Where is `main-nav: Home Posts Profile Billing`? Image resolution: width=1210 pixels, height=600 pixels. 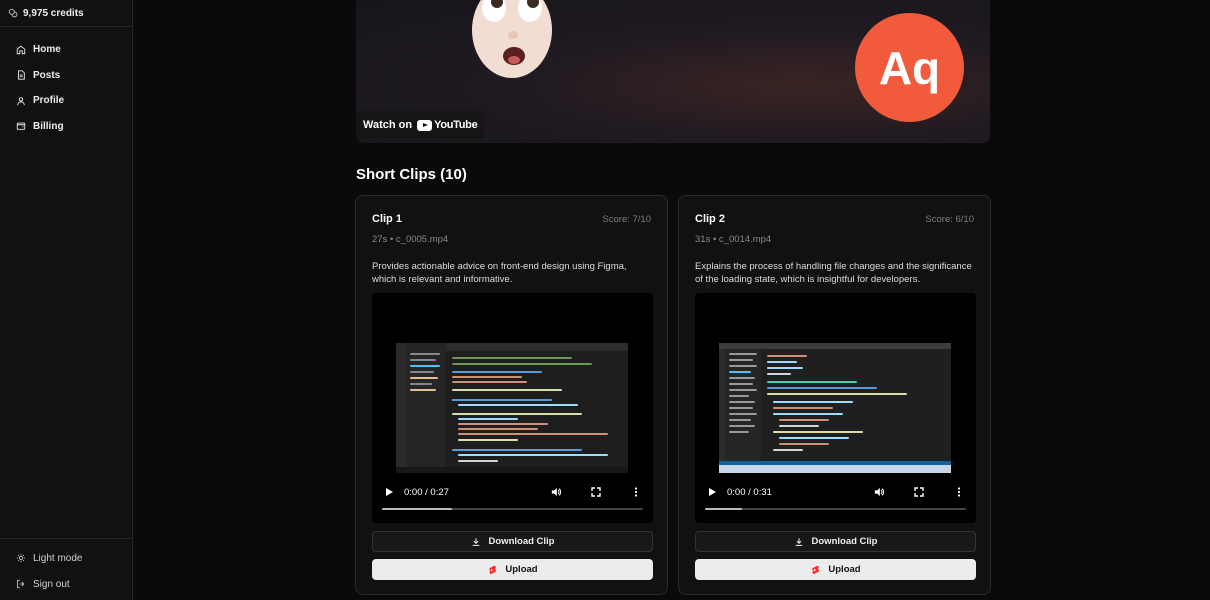
main-nav: Home Posts Profile Billing is located at coordinates (66, 83).